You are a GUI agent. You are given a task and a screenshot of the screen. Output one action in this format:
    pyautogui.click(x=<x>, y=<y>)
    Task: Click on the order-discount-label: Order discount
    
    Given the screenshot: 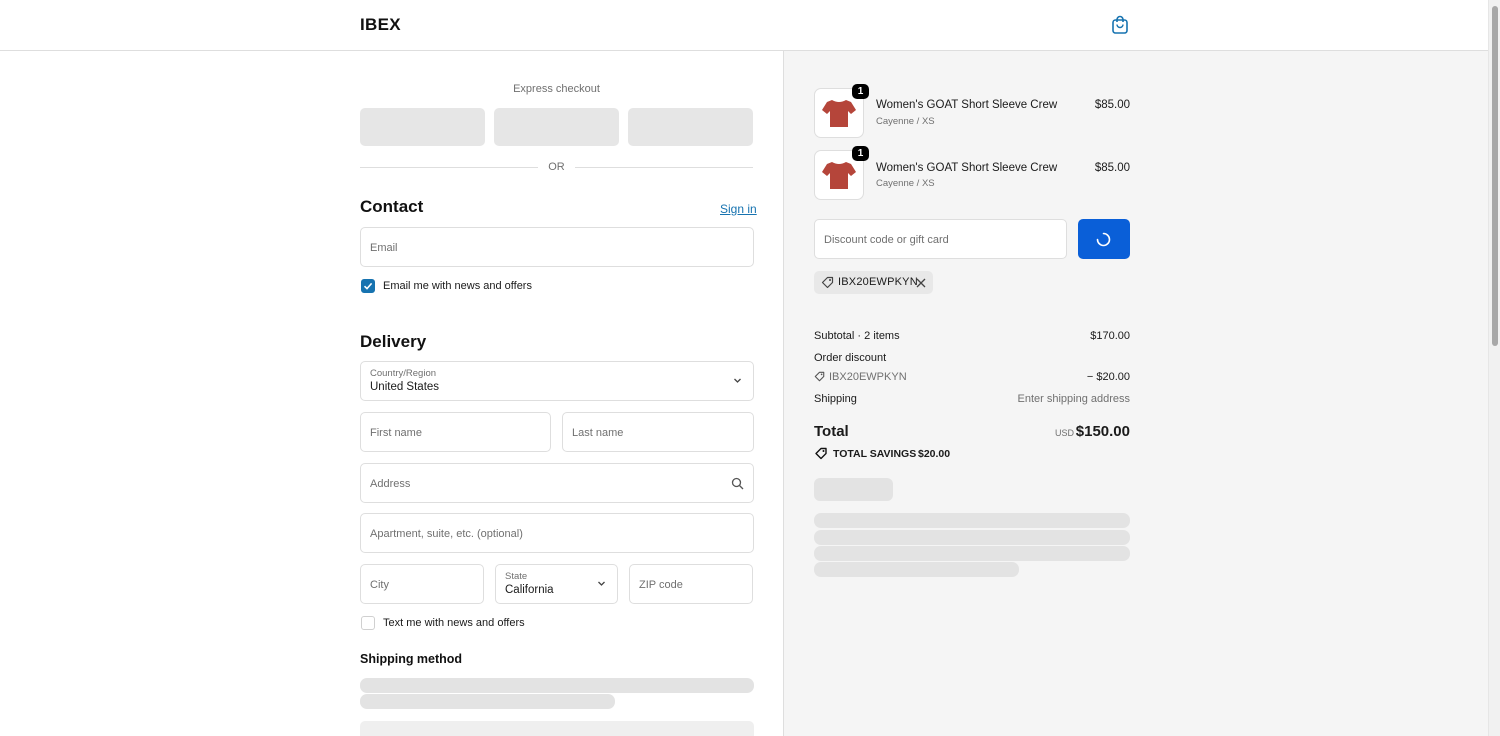 What is the action you would take?
    pyautogui.click(x=850, y=358)
    